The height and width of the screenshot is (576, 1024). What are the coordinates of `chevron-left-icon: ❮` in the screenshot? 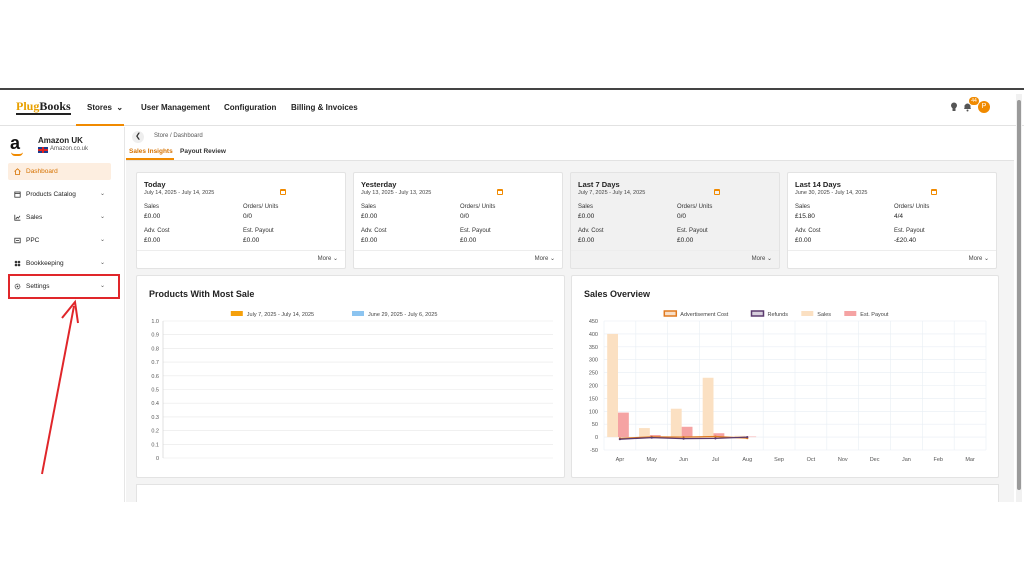 It's located at (138, 136).